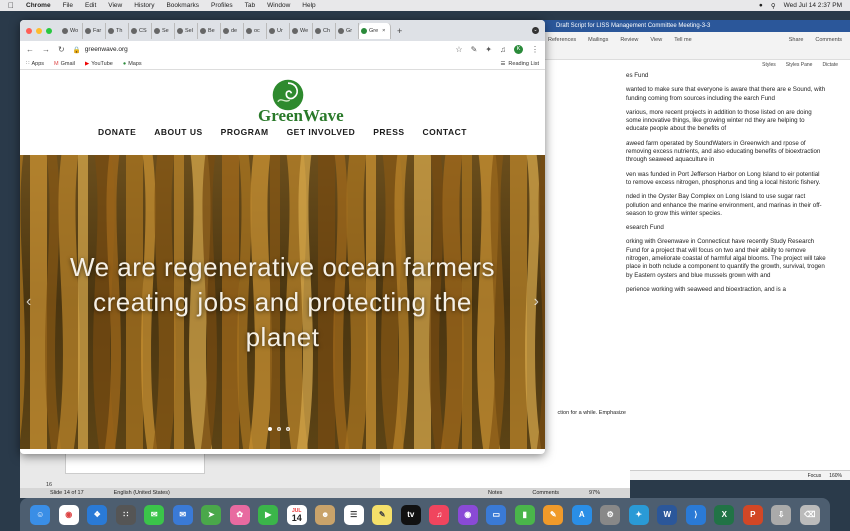 This screenshot has width=850, height=531. I want to click on focus-button: Focus, so click(815, 476).